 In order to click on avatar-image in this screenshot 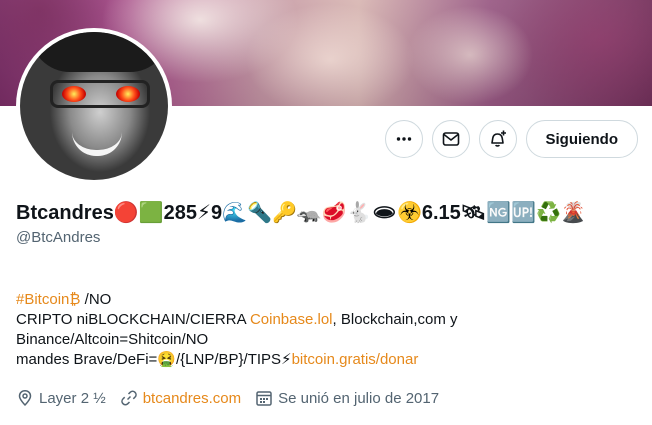, I will do `click(94, 106)`.